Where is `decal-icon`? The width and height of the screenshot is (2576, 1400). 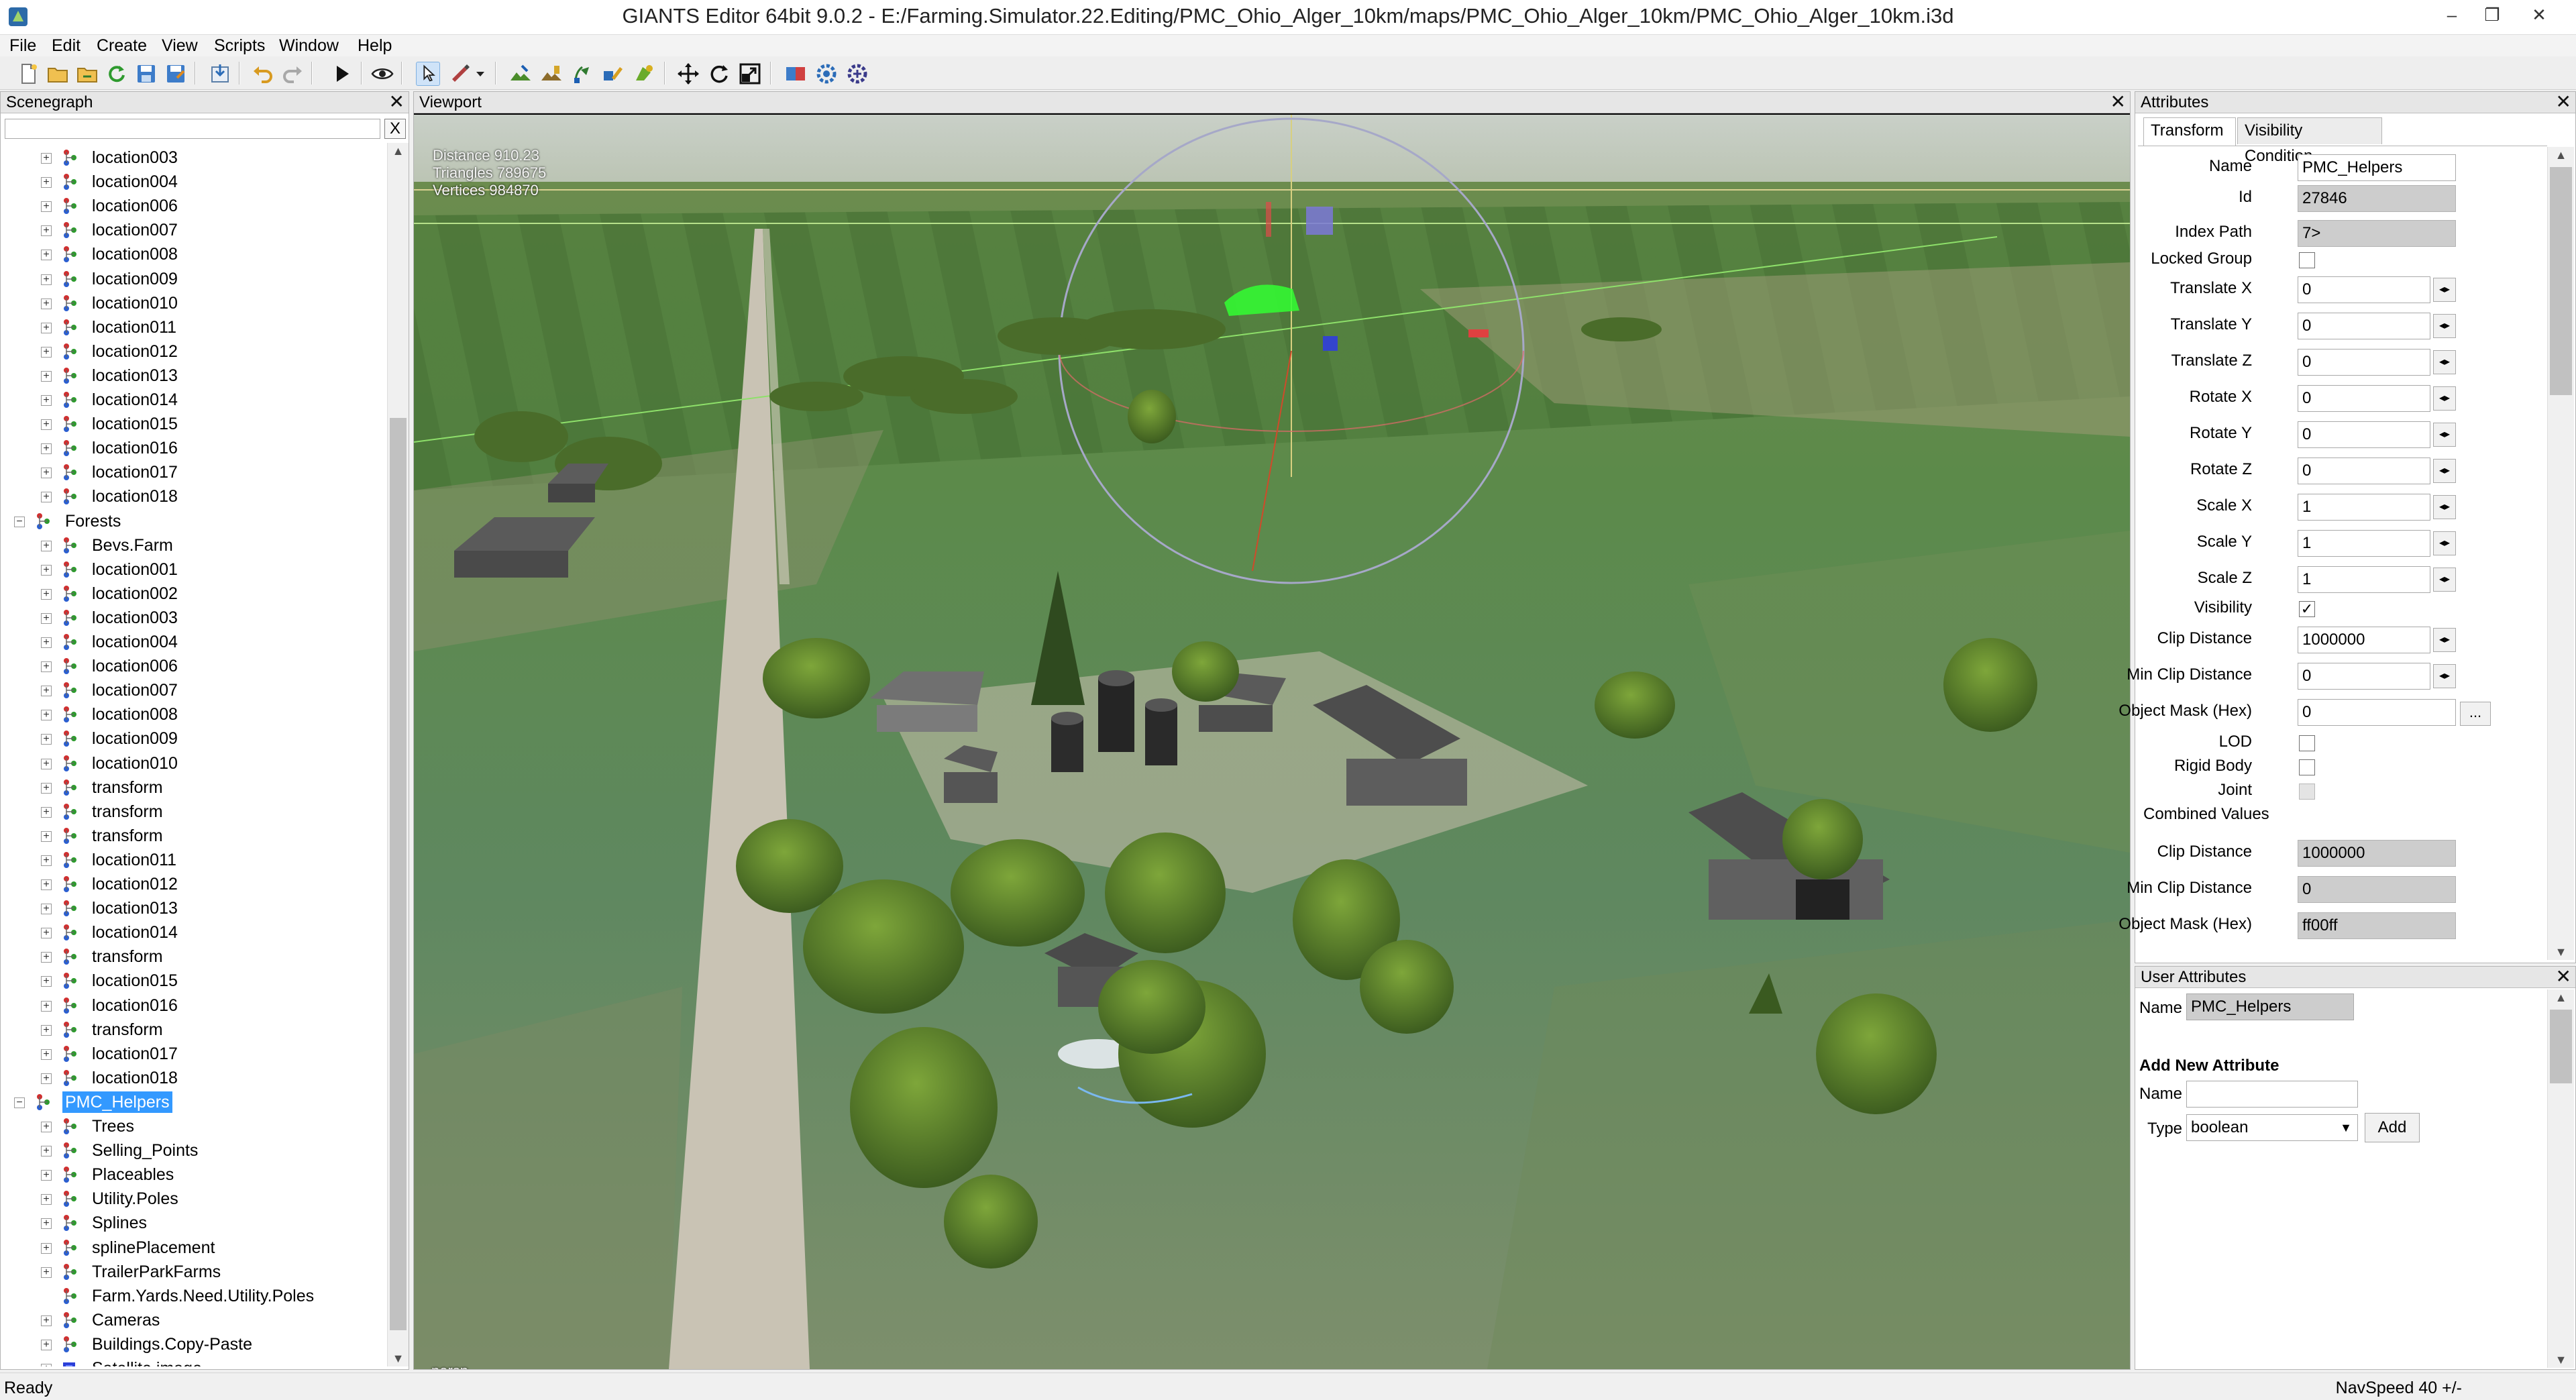
decal-icon is located at coordinates (644, 74).